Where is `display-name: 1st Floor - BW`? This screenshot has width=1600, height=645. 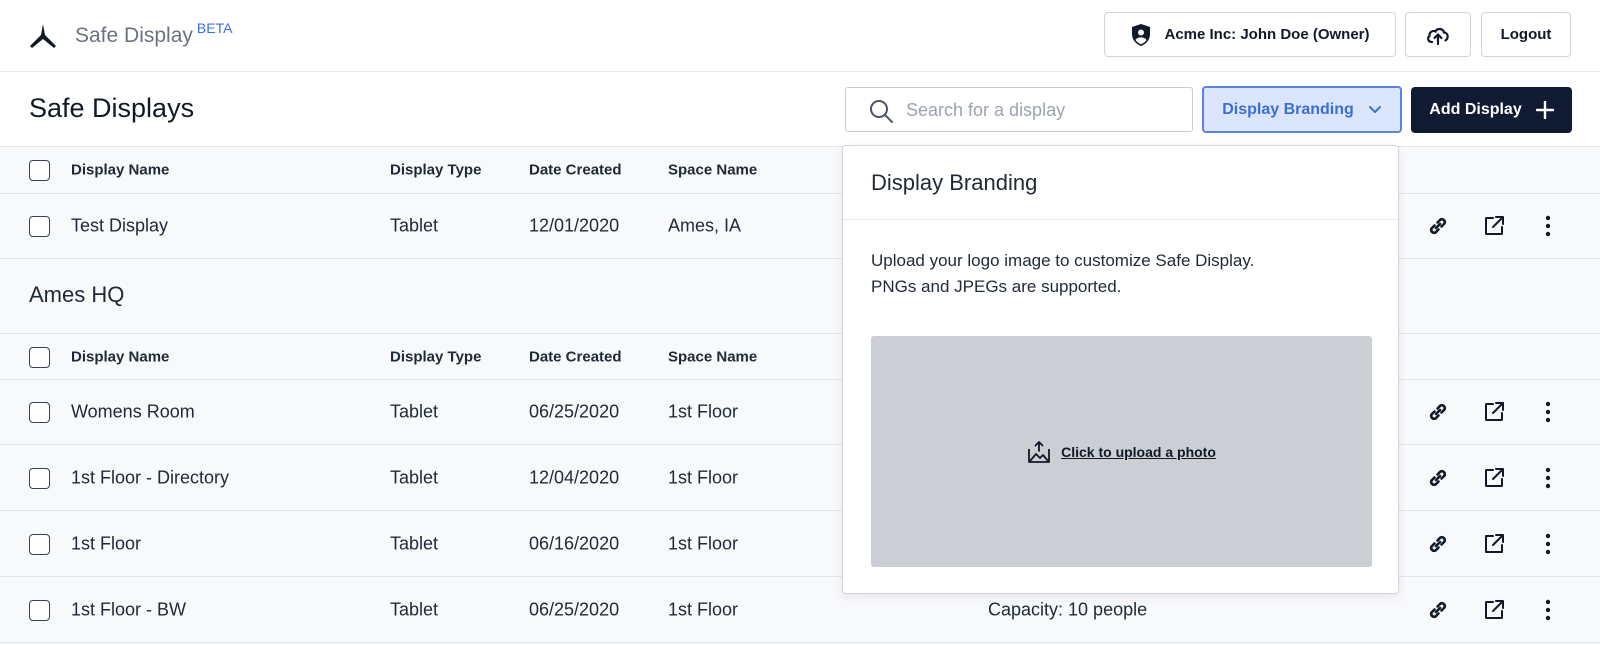 display-name: 1st Floor - BW is located at coordinates (129, 609).